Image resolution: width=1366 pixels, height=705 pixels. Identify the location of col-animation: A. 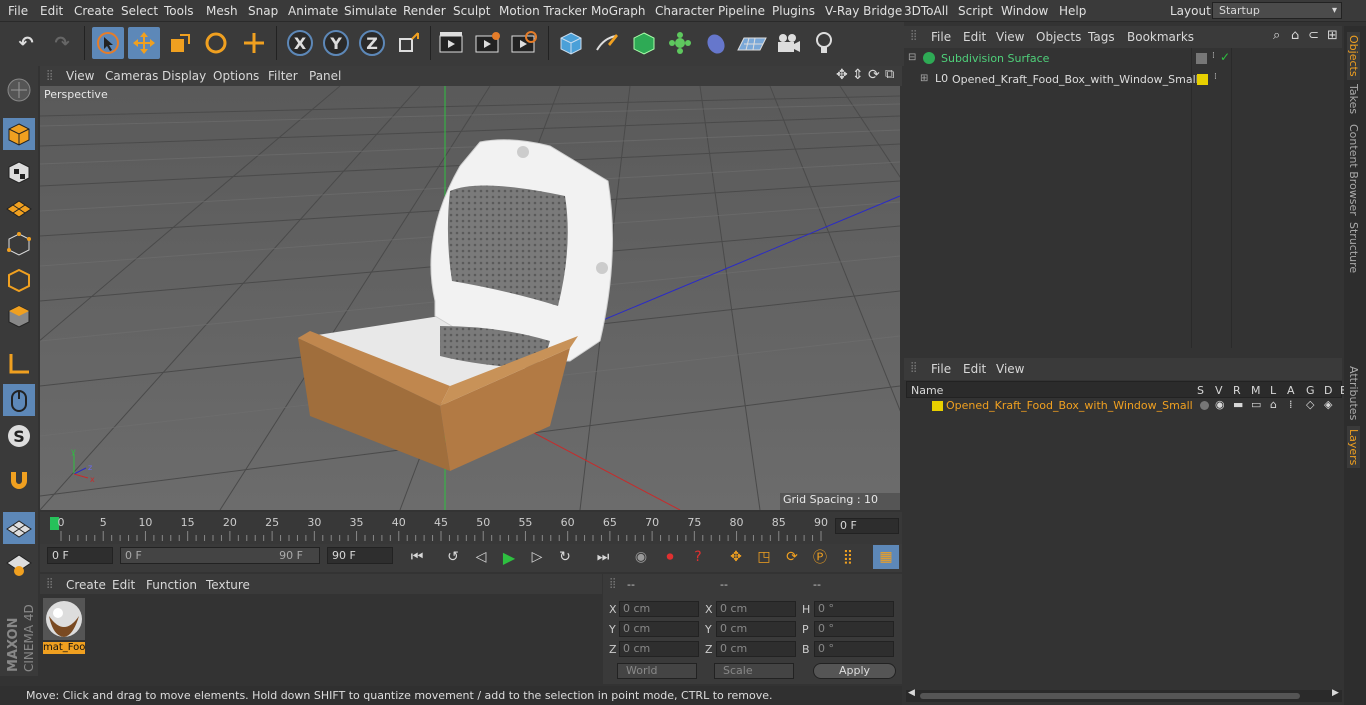
(1291, 390).